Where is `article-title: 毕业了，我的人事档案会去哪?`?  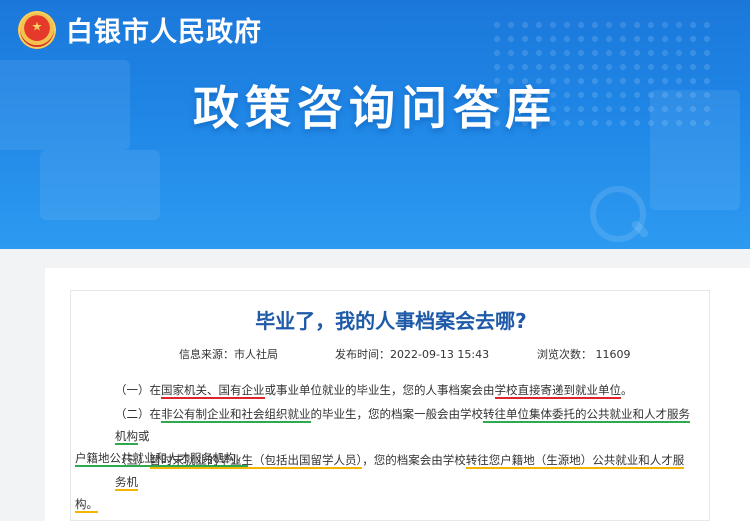
article-title: 毕业了，我的人事档案会去哪? is located at coordinates (391, 321).